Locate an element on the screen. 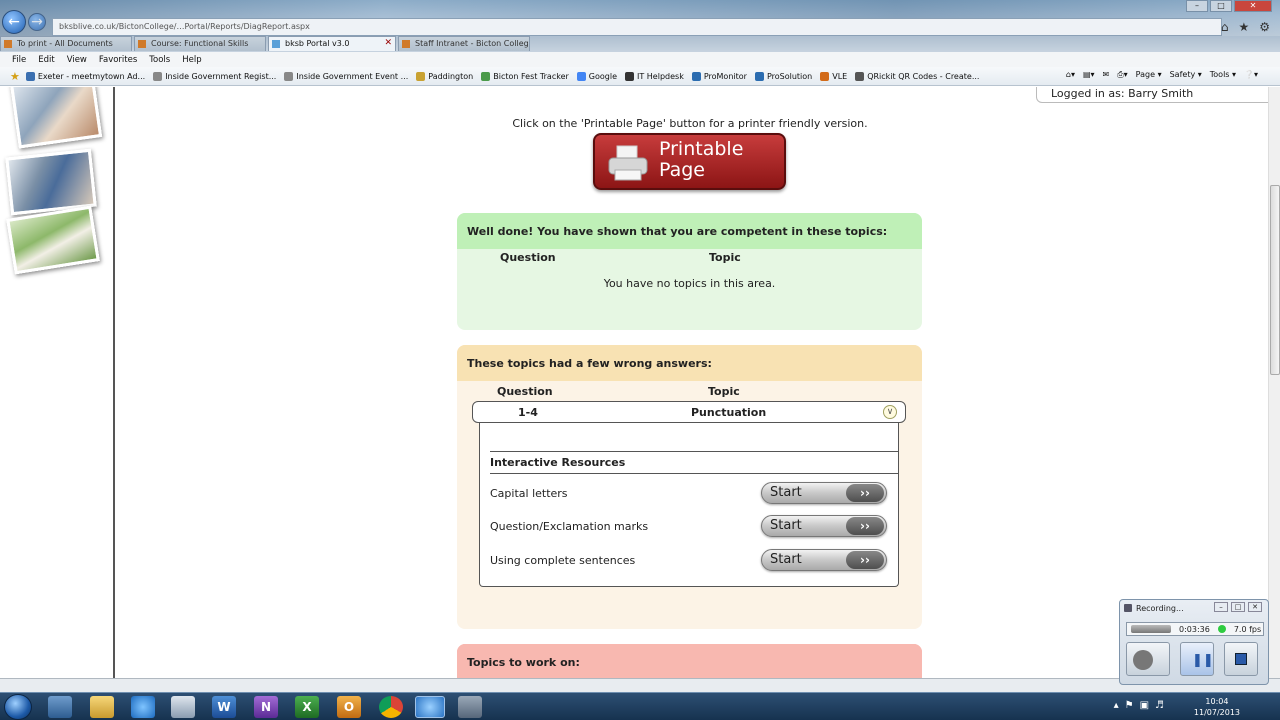 The height and width of the screenshot is (720, 1280). stop-button is located at coordinates (1241, 659).